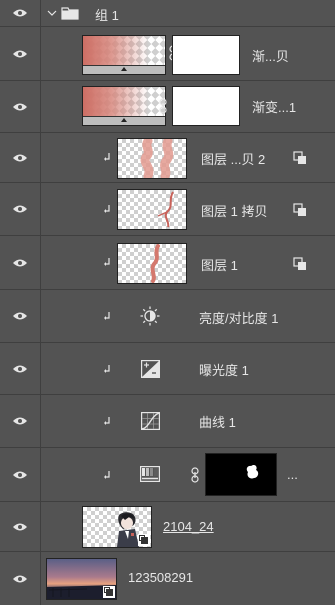 This screenshot has width=335, height=605. Describe the element at coordinates (167, 316) in the screenshot. I see `layer-row: 亮度/对比度 1` at that location.